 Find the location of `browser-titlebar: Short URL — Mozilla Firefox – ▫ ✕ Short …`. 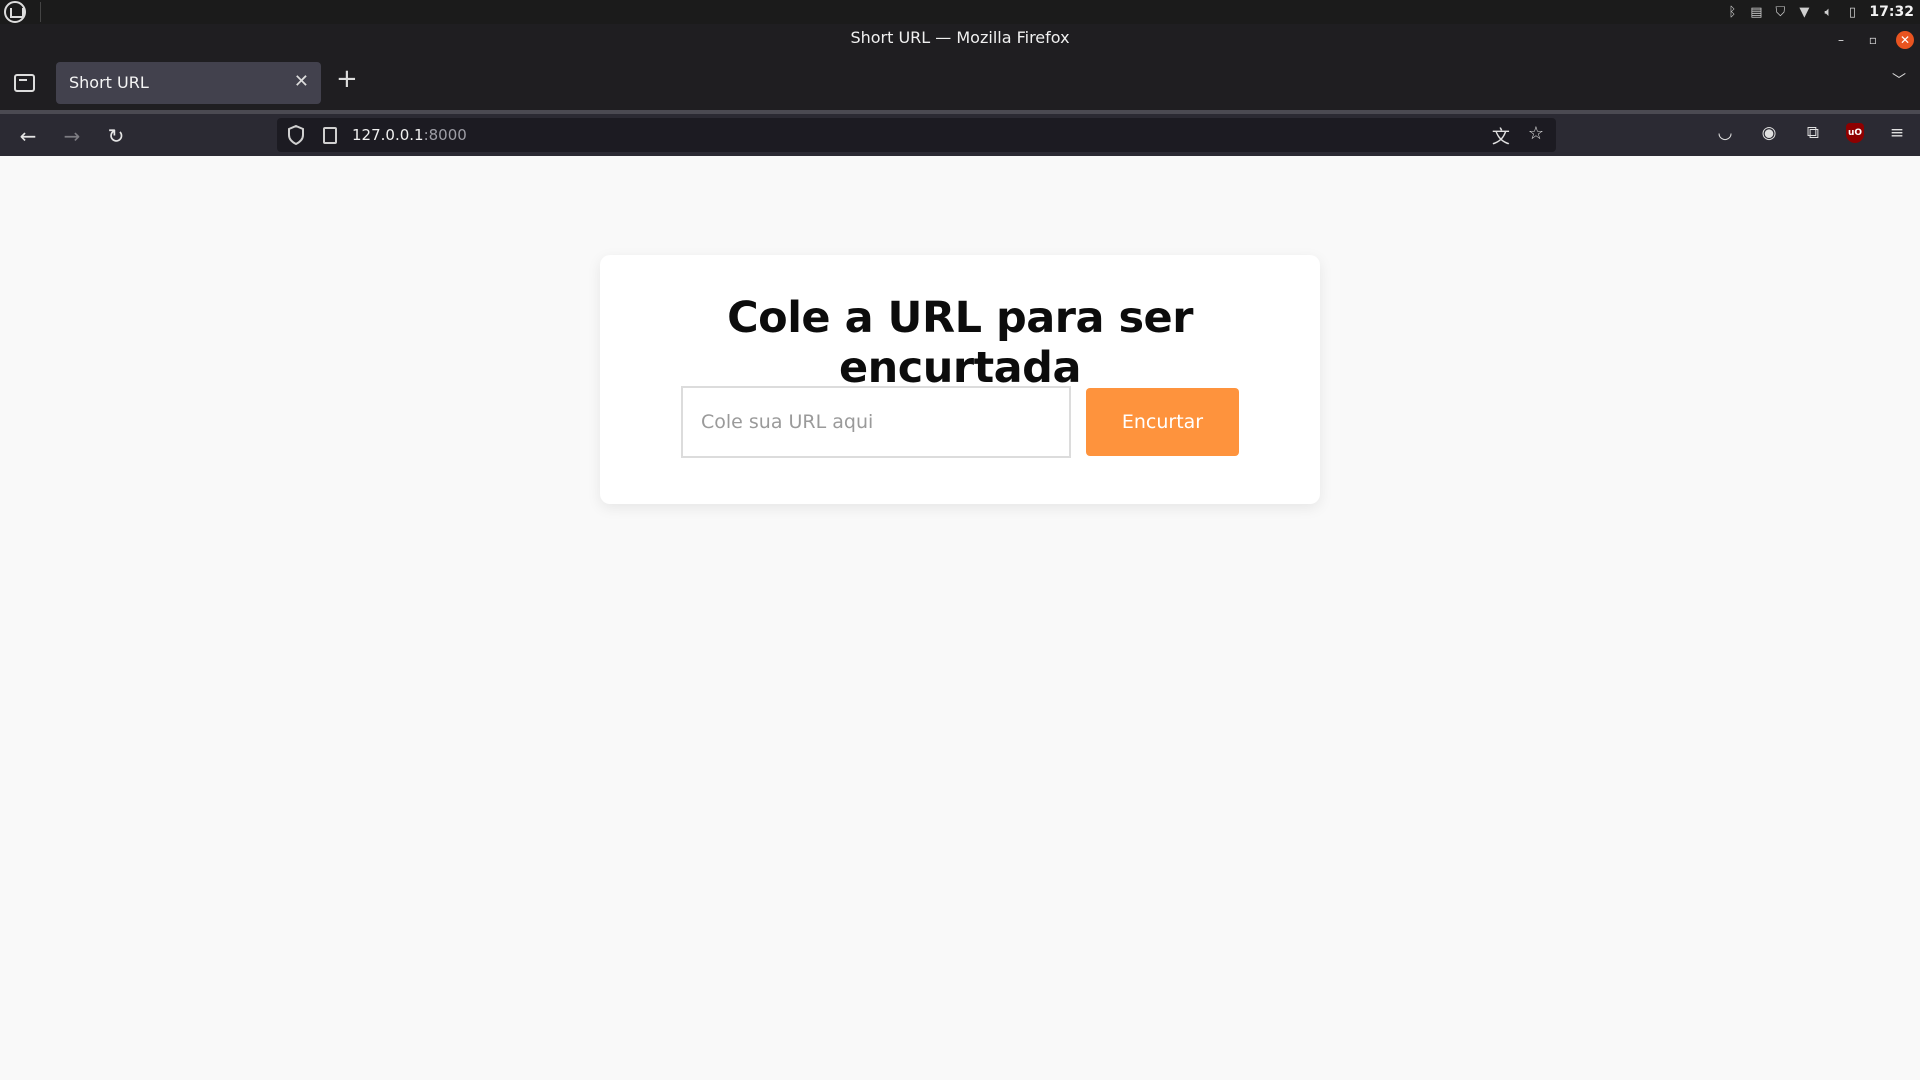

browser-titlebar: Short URL — Mozilla Firefox – ▫ ✕ Short … is located at coordinates (960, 67).